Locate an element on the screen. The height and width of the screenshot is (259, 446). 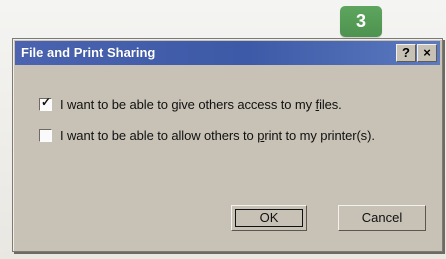
help-button: ? is located at coordinates (406, 53).